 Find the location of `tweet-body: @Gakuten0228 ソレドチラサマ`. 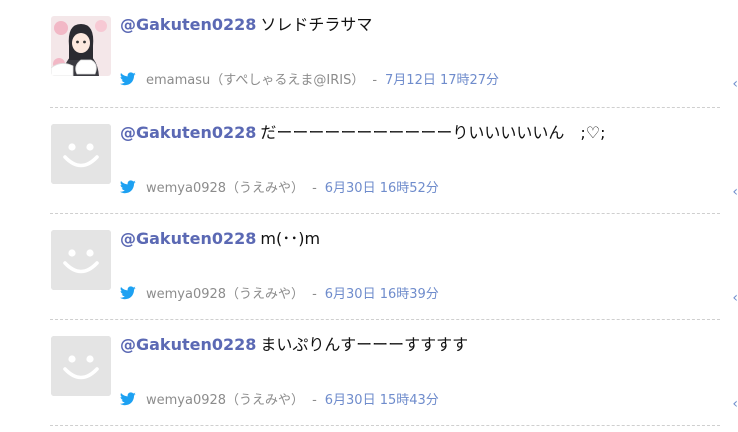

tweet-body: @Gakuten0228 ソレドチラサマ is located at coordinates (415, 25).